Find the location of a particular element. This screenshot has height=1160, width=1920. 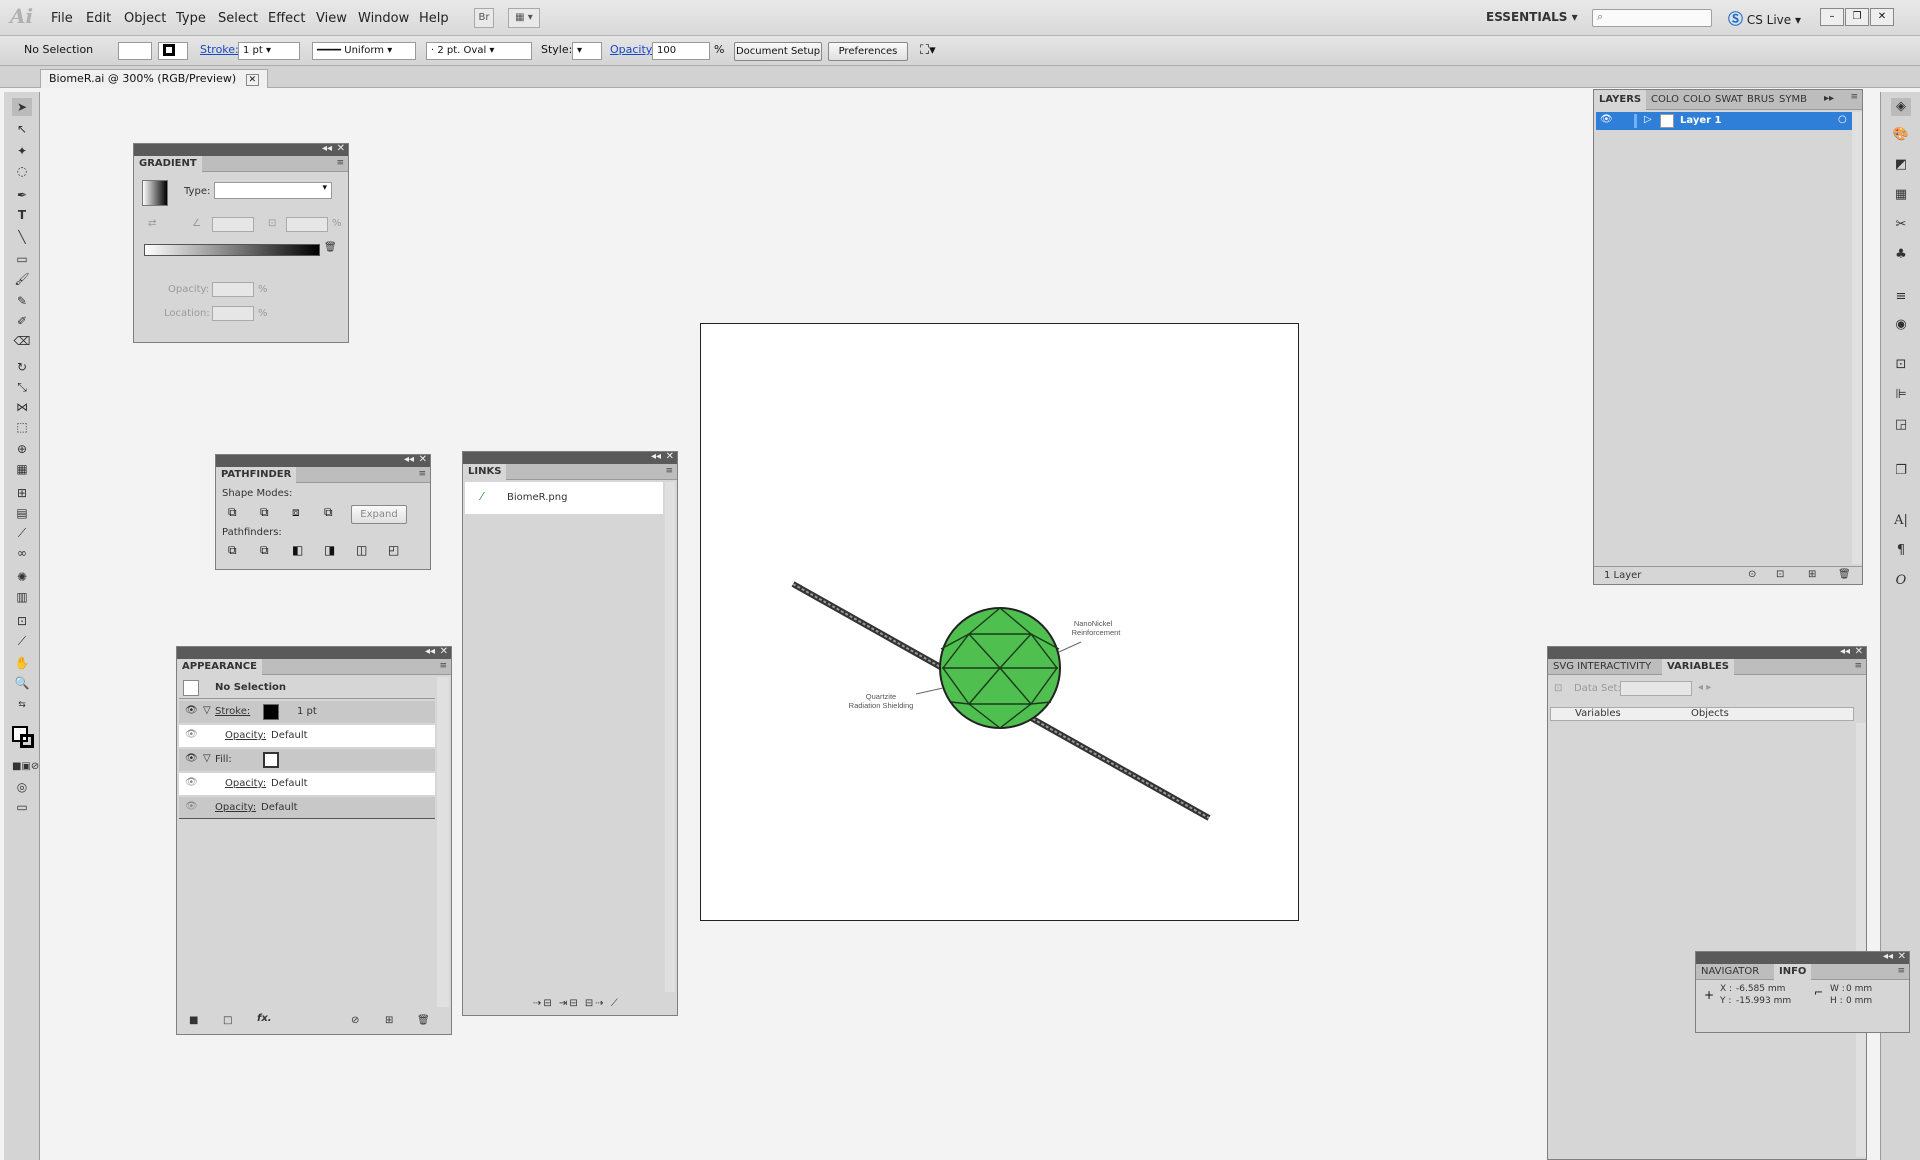

close-icon: ✕ is located at coordinates (1882, 17).